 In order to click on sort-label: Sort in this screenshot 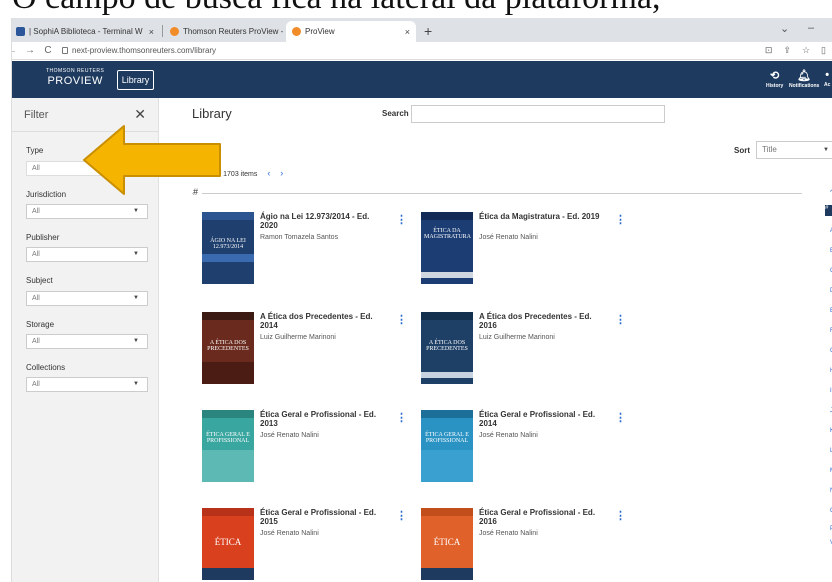, I will do `click(742, 150)`.